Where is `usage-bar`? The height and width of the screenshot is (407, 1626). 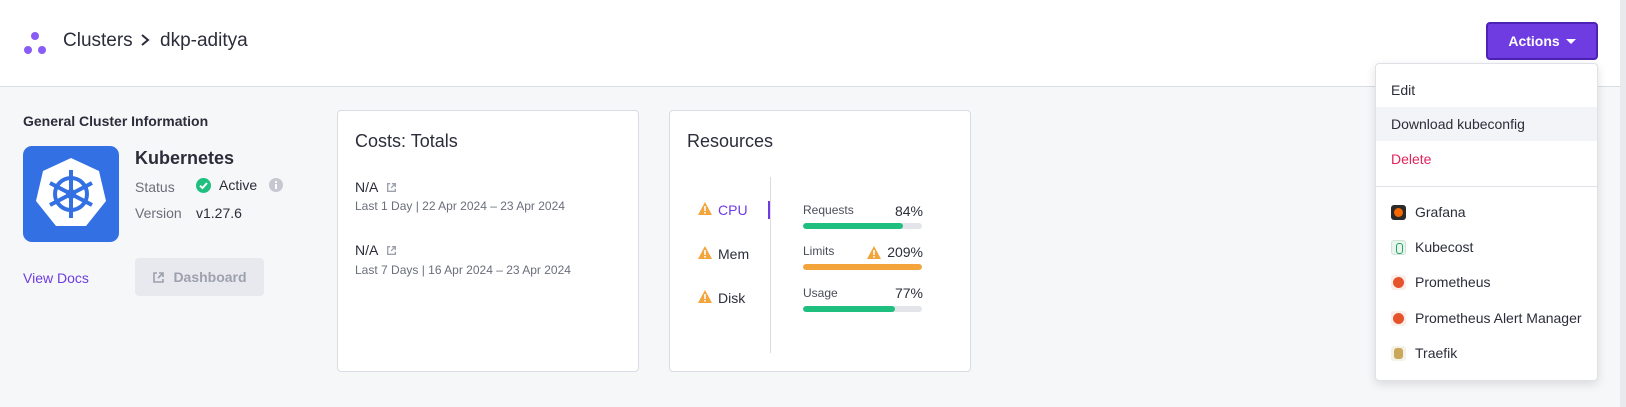 usage-bar is located at coordinates (862, 309).